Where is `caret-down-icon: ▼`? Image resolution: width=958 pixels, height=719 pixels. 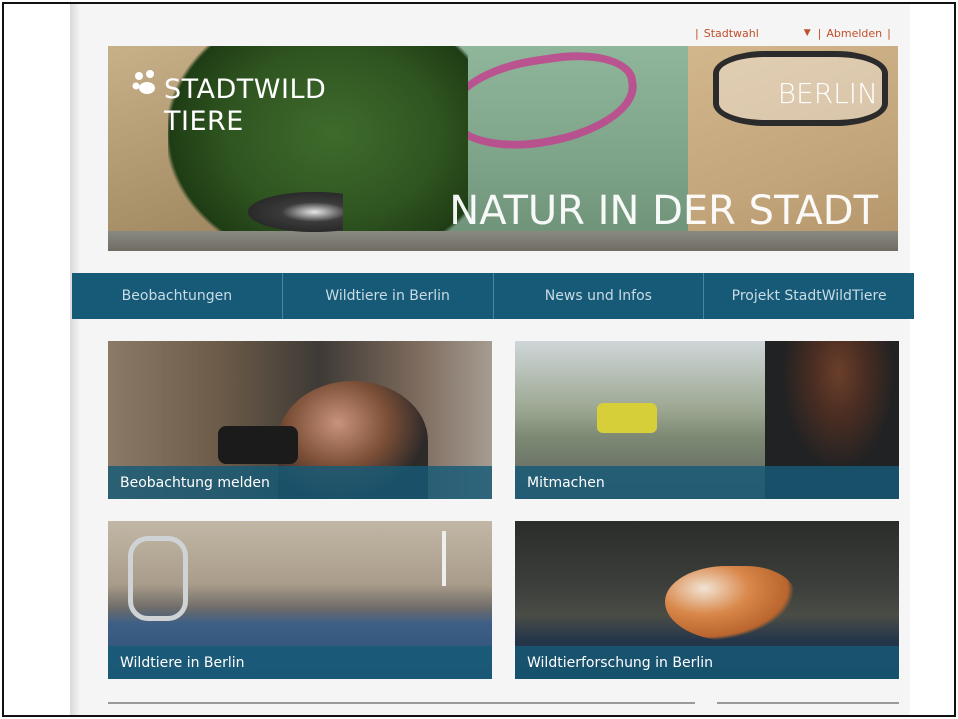
caret-down-icon: ▼ is located at coordinates (807, 33).